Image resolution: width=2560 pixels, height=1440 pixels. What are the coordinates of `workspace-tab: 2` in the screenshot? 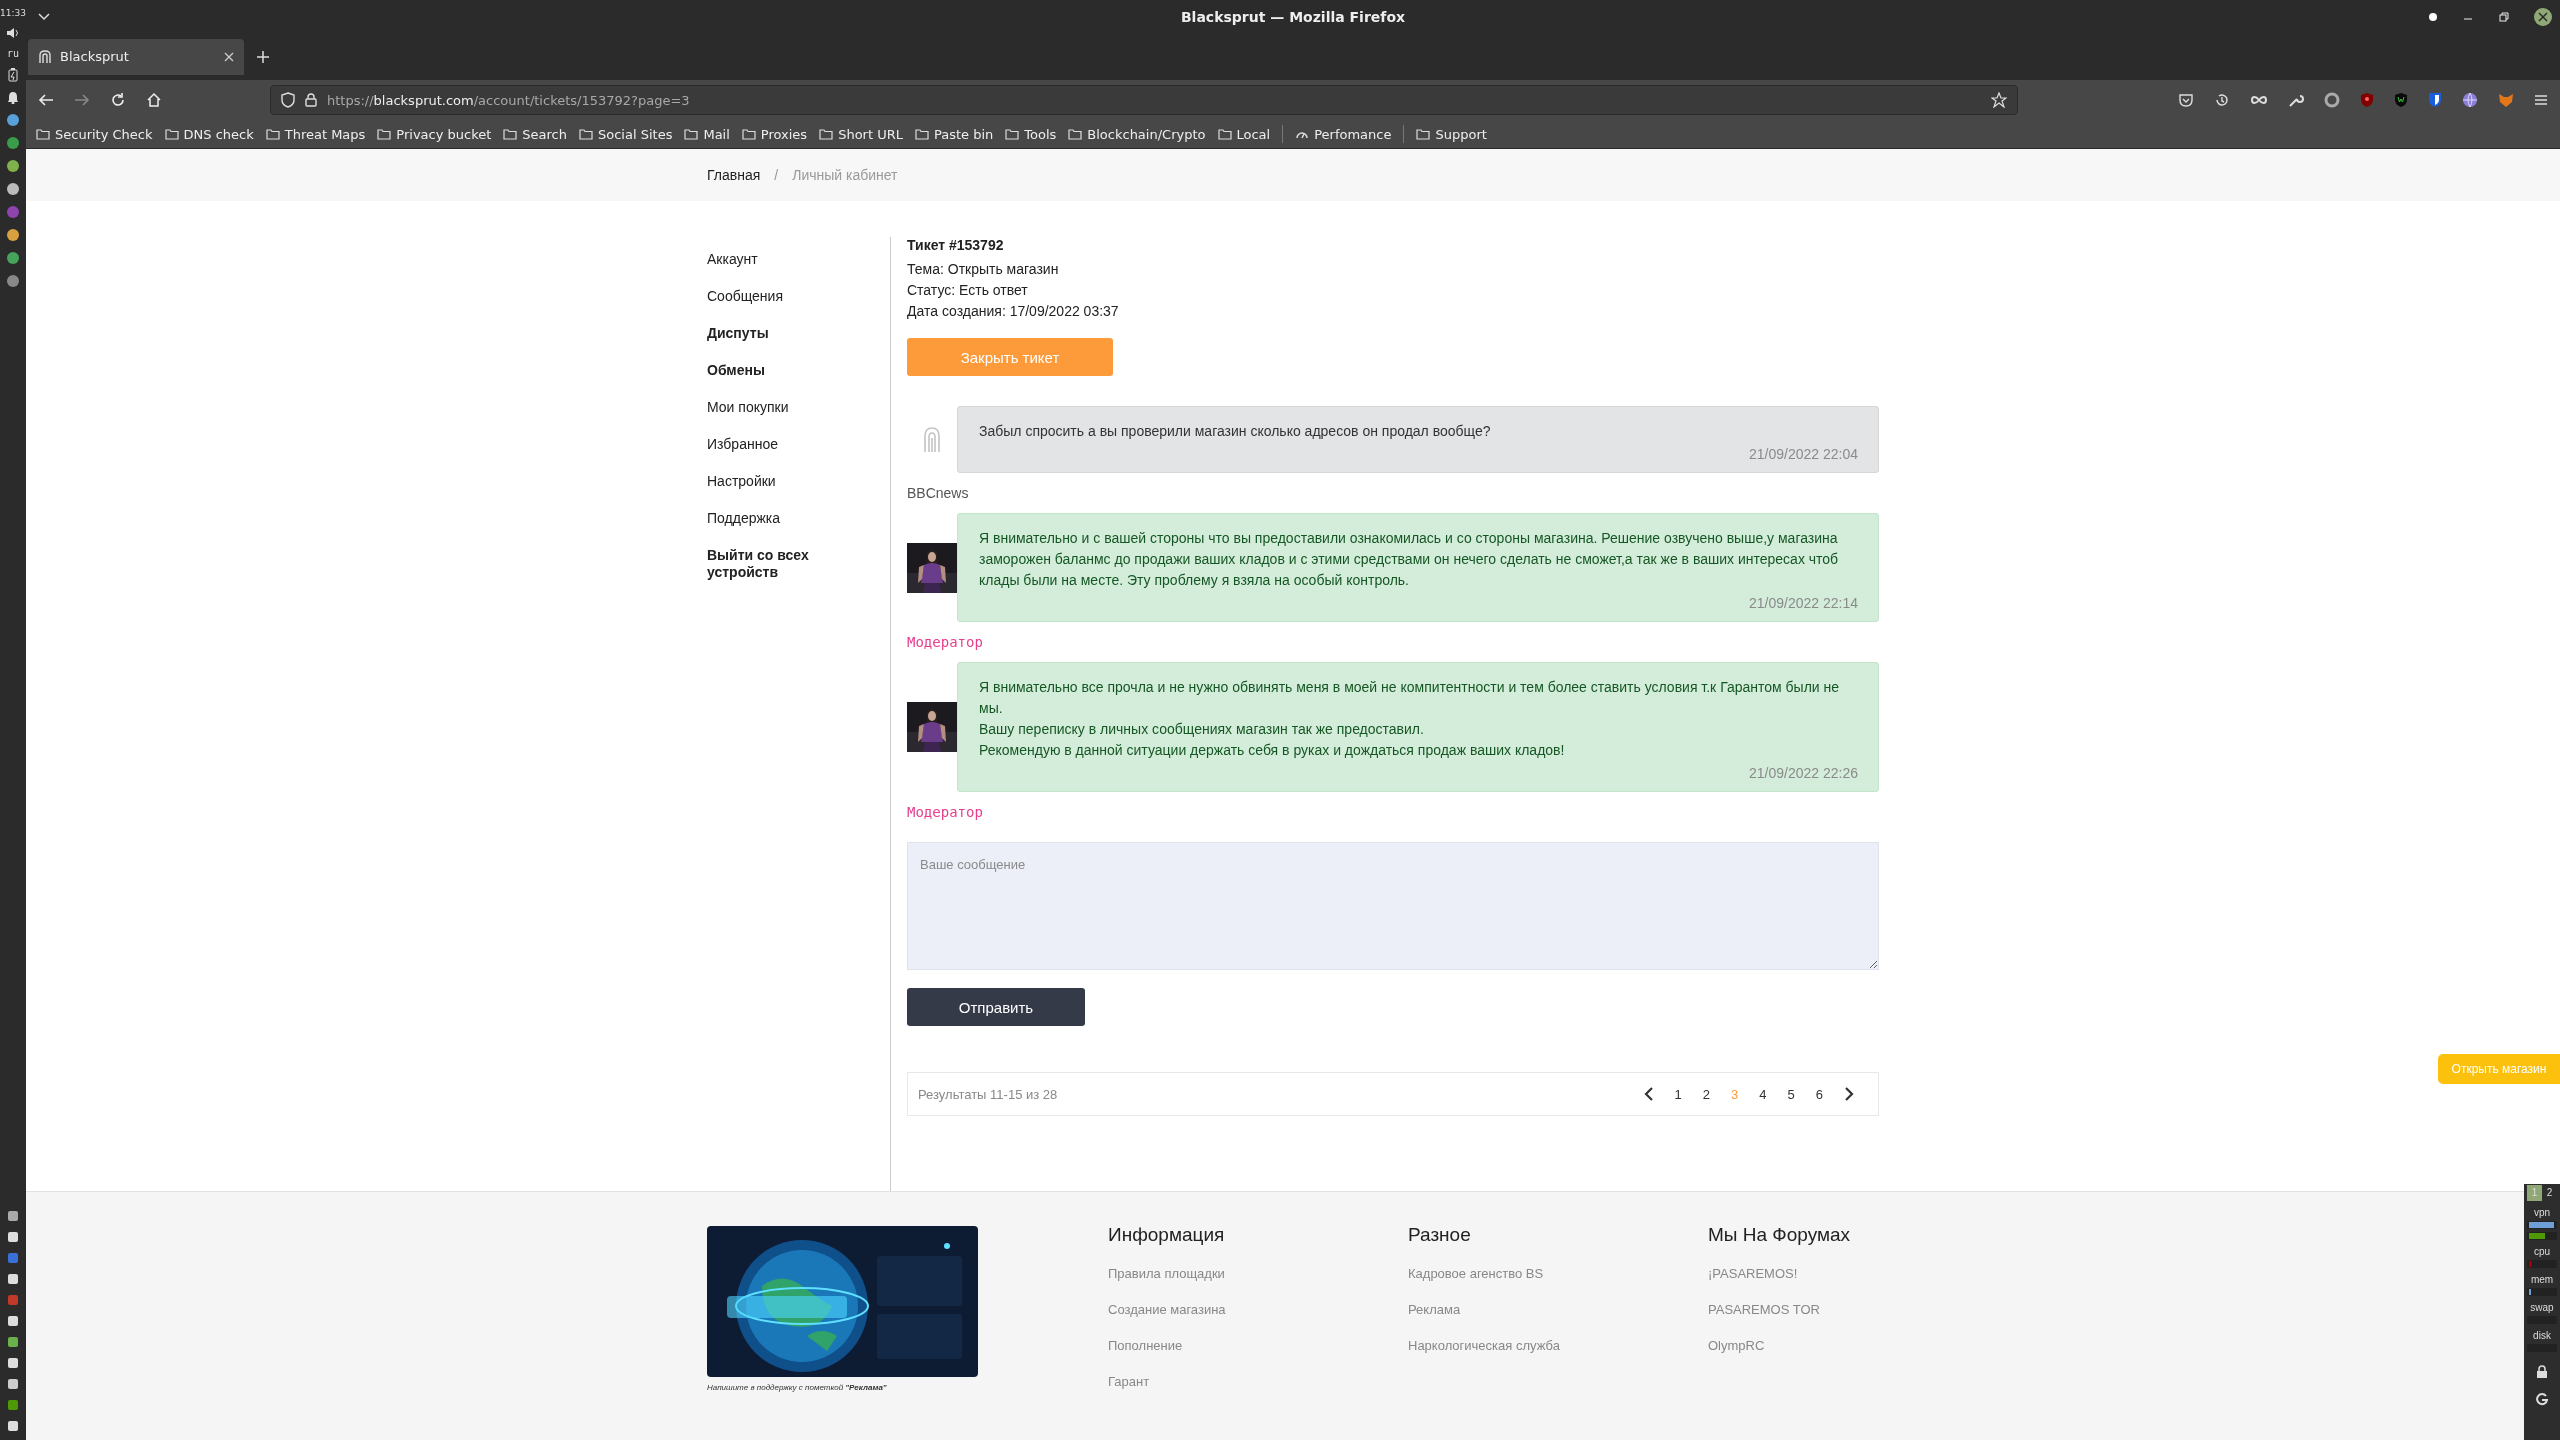 It's located at (2549, 1193).